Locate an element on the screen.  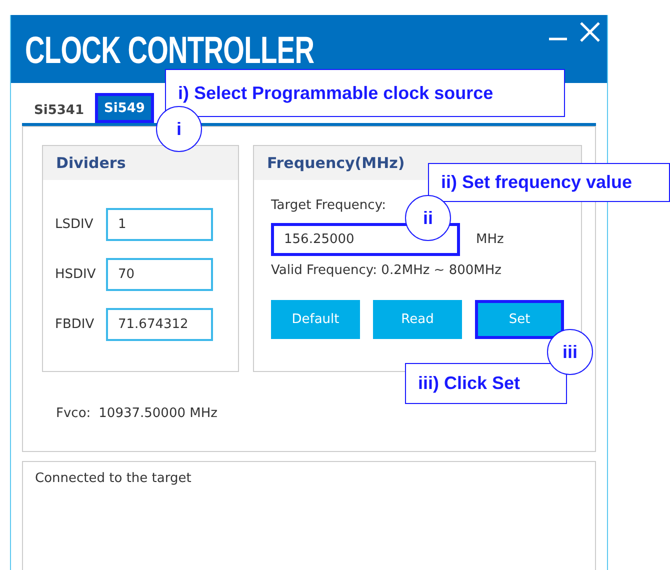
tab: Si5341 is located at coordinates (59, 110).